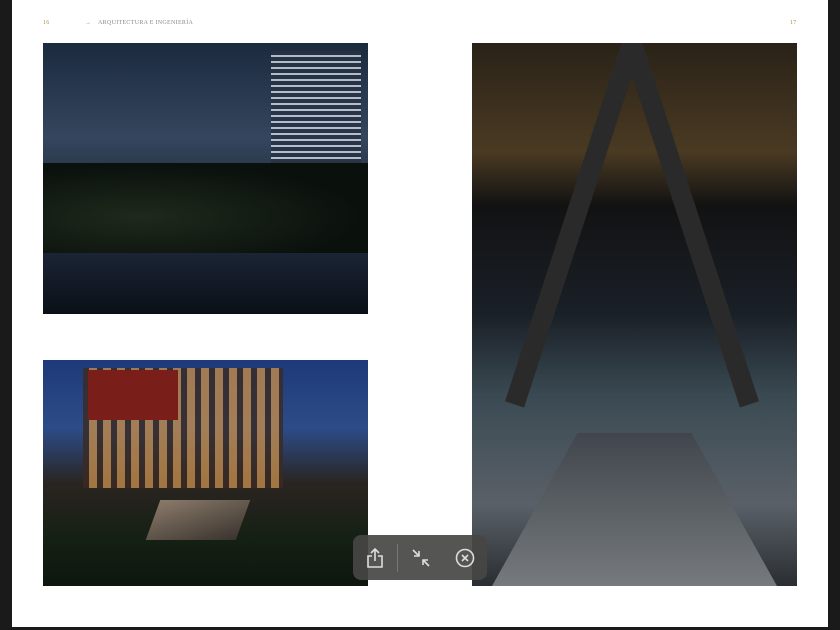 The width and height of the screenshot is (840, 630). What do you see at coordinates (133, 395) in the screenshot?
I see `red-facade` at bounding box center [133, 395].